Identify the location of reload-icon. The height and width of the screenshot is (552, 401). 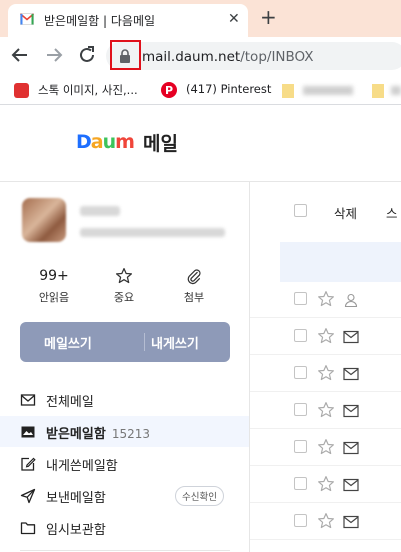
(87, 55).